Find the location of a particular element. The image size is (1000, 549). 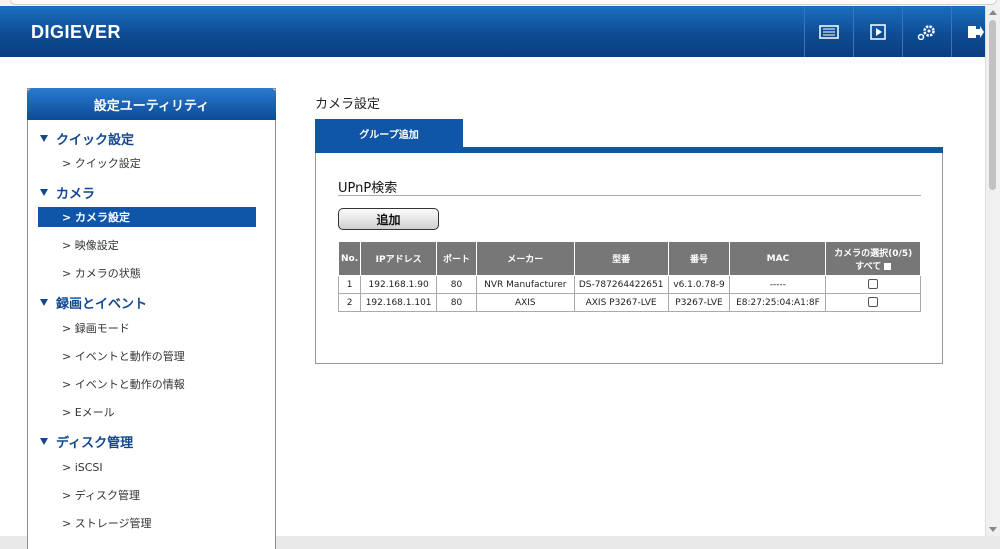

cell-mac: E8:27:25:04:A1:8F is located at coordinates (778, 302).